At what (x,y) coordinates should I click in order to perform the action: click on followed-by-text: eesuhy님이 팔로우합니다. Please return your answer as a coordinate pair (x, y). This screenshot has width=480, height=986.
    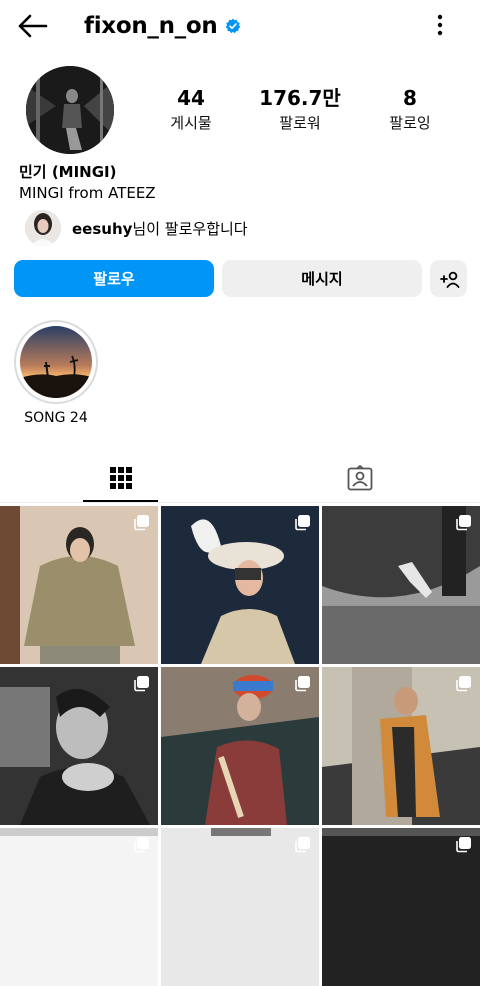
    Looking at the image, I should click on (160, 228).